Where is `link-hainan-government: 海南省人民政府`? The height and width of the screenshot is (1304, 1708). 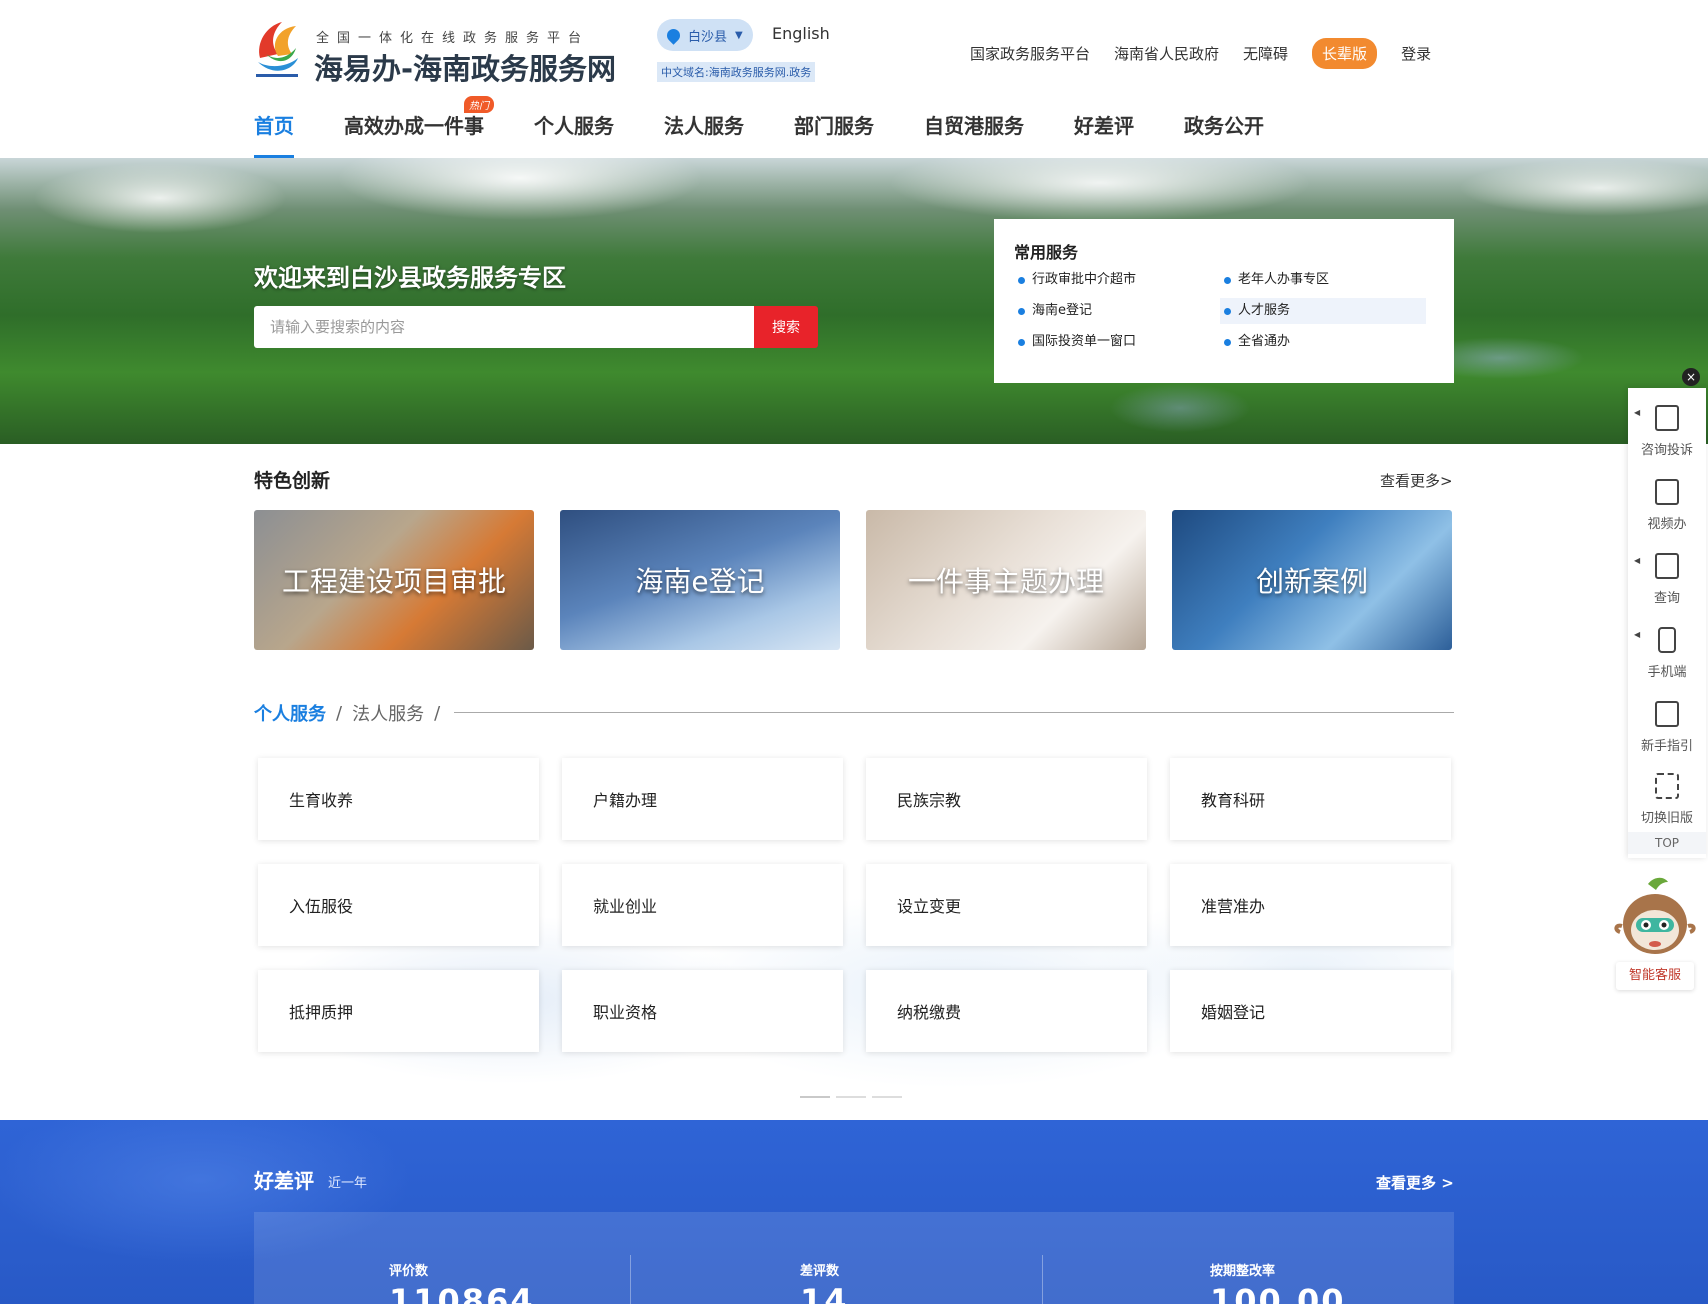 link-hainan-government: 海南省人民政府 is located at coordinates (1166, 53).